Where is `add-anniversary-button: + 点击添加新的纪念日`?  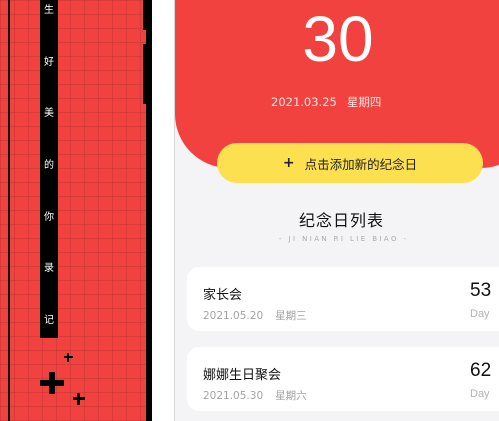
add-anniversary-button: + 点击添加新的纪念日 is located at coordinates (350, 163).